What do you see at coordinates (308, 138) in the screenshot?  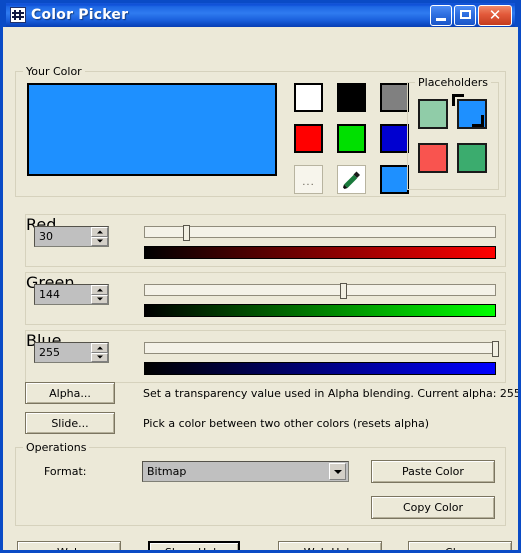 I see `swatch-red` at bounding box center [308, 138].